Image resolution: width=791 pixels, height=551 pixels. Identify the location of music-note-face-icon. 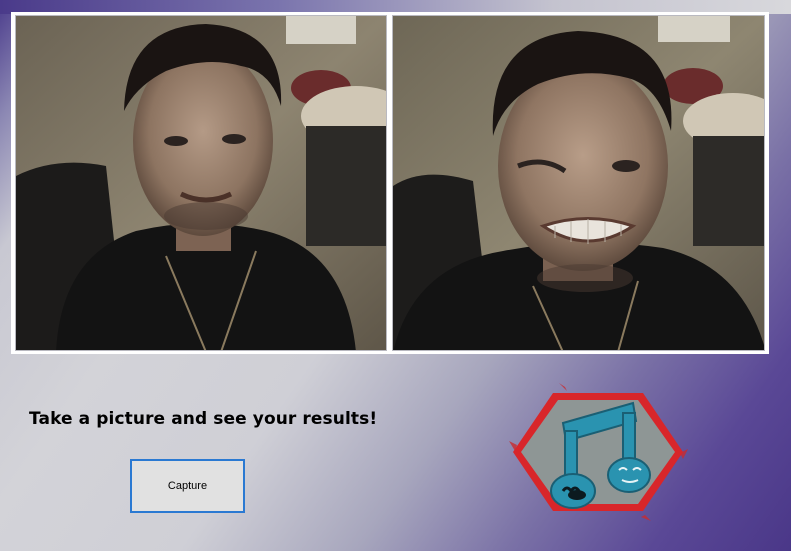
(597, 452).